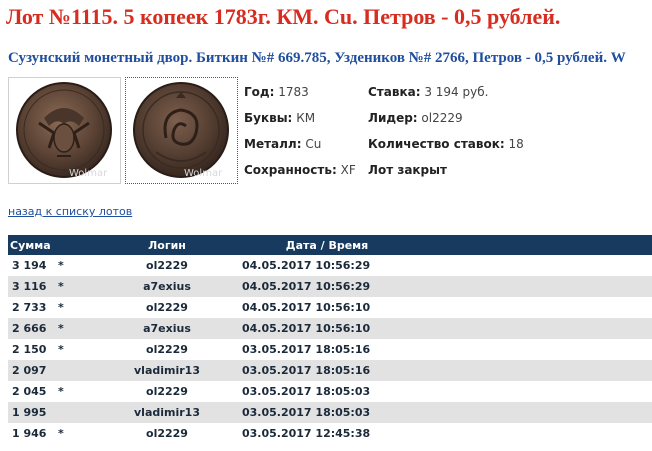  I want to click on header-datetime: Дата / Время, so click(327, 245).